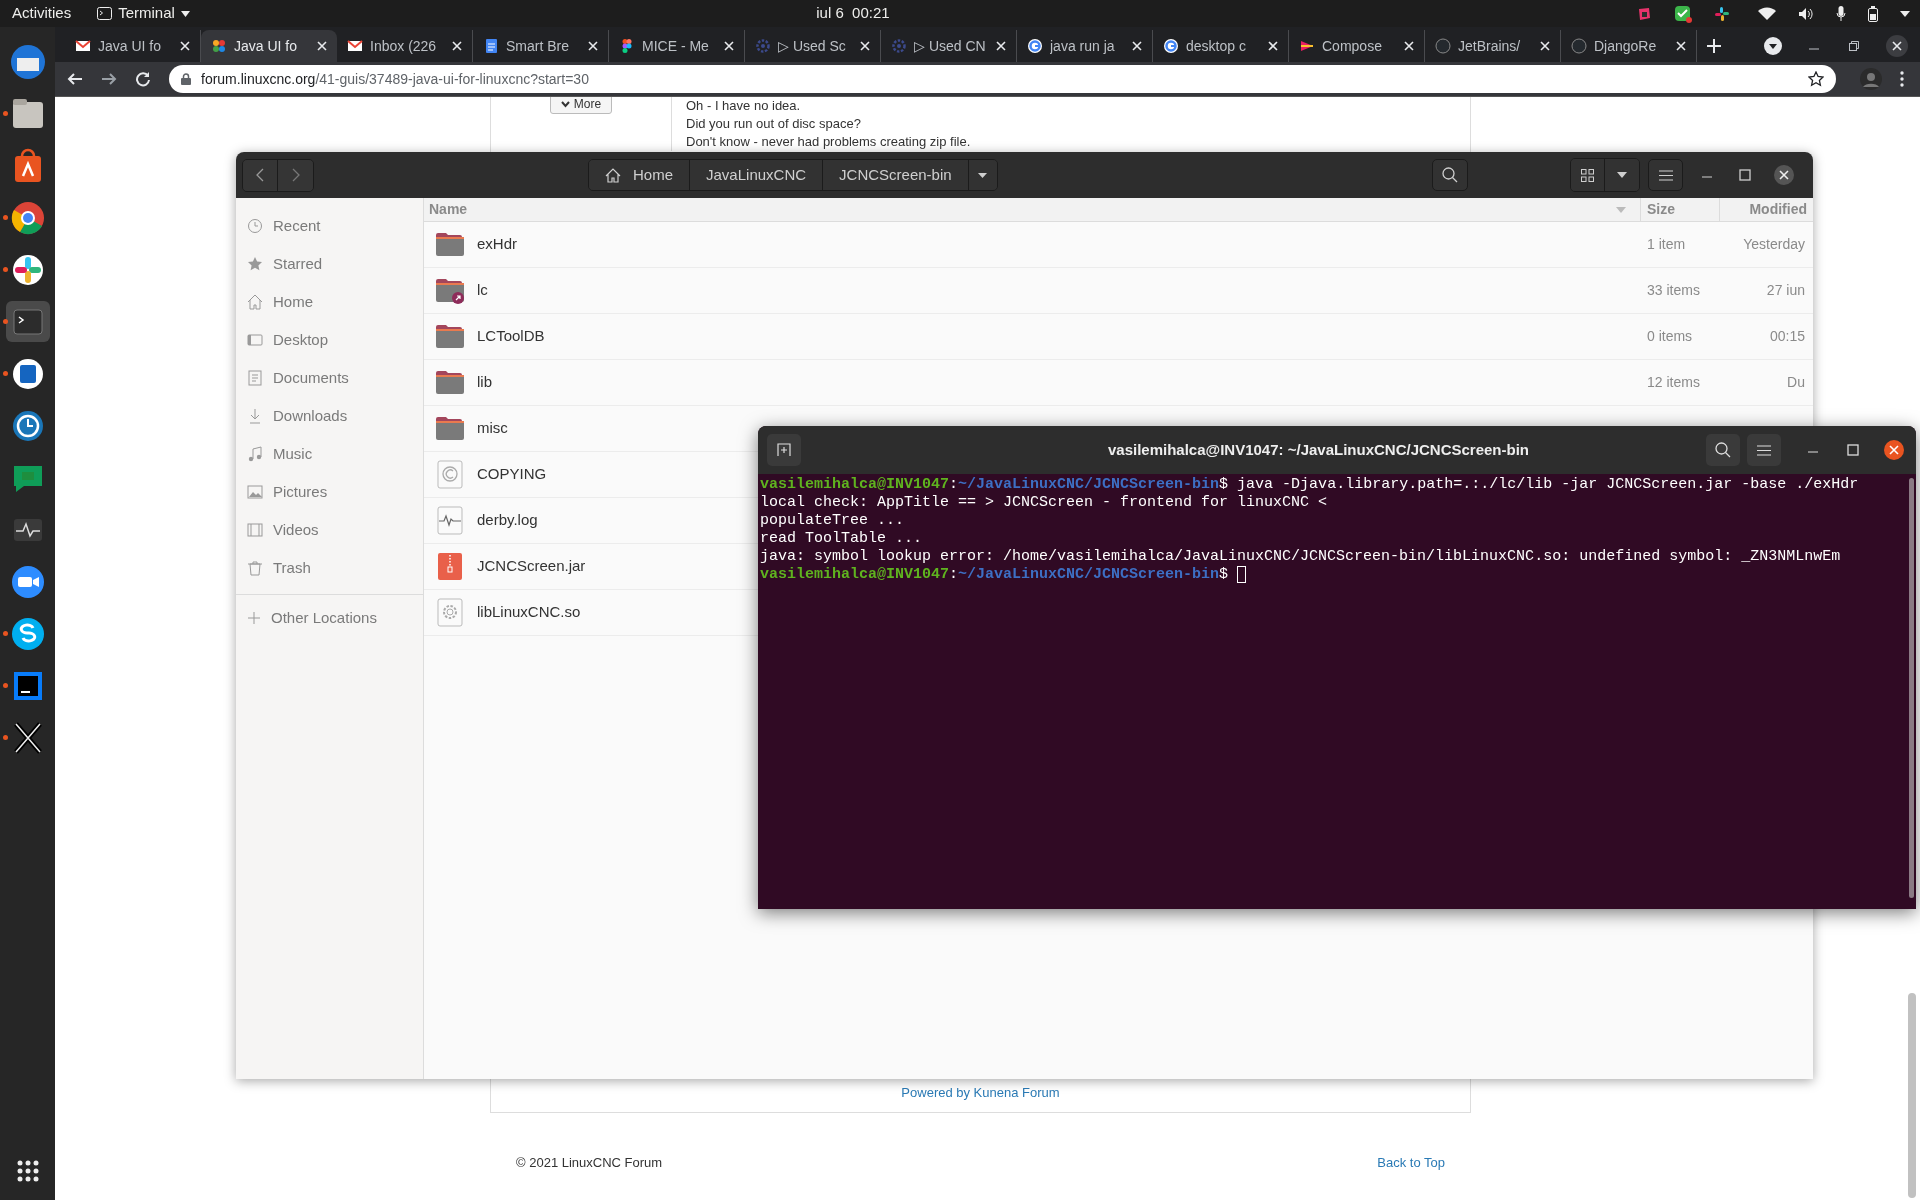 Image resolution: width=1920 pixels, height=1200 pixels. What do you see at coordinates (853, 13) in the screenshot?
I see `clock-text: iul 6 00:21` at bounding box center [853, 13].